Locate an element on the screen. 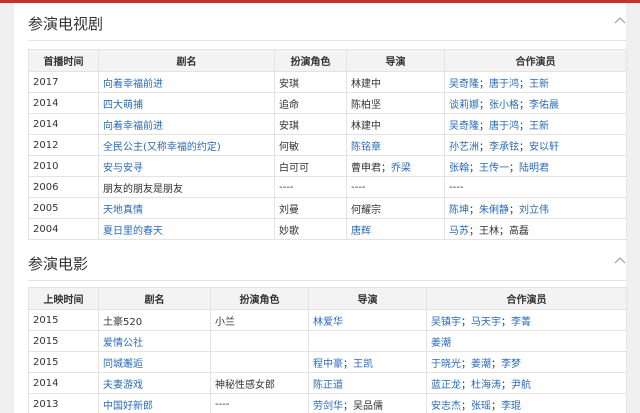 Image resolution: width=640 pixels, height=413 pixels. title-cell: 向着幸福前进 is located at coordinates (186, 82).